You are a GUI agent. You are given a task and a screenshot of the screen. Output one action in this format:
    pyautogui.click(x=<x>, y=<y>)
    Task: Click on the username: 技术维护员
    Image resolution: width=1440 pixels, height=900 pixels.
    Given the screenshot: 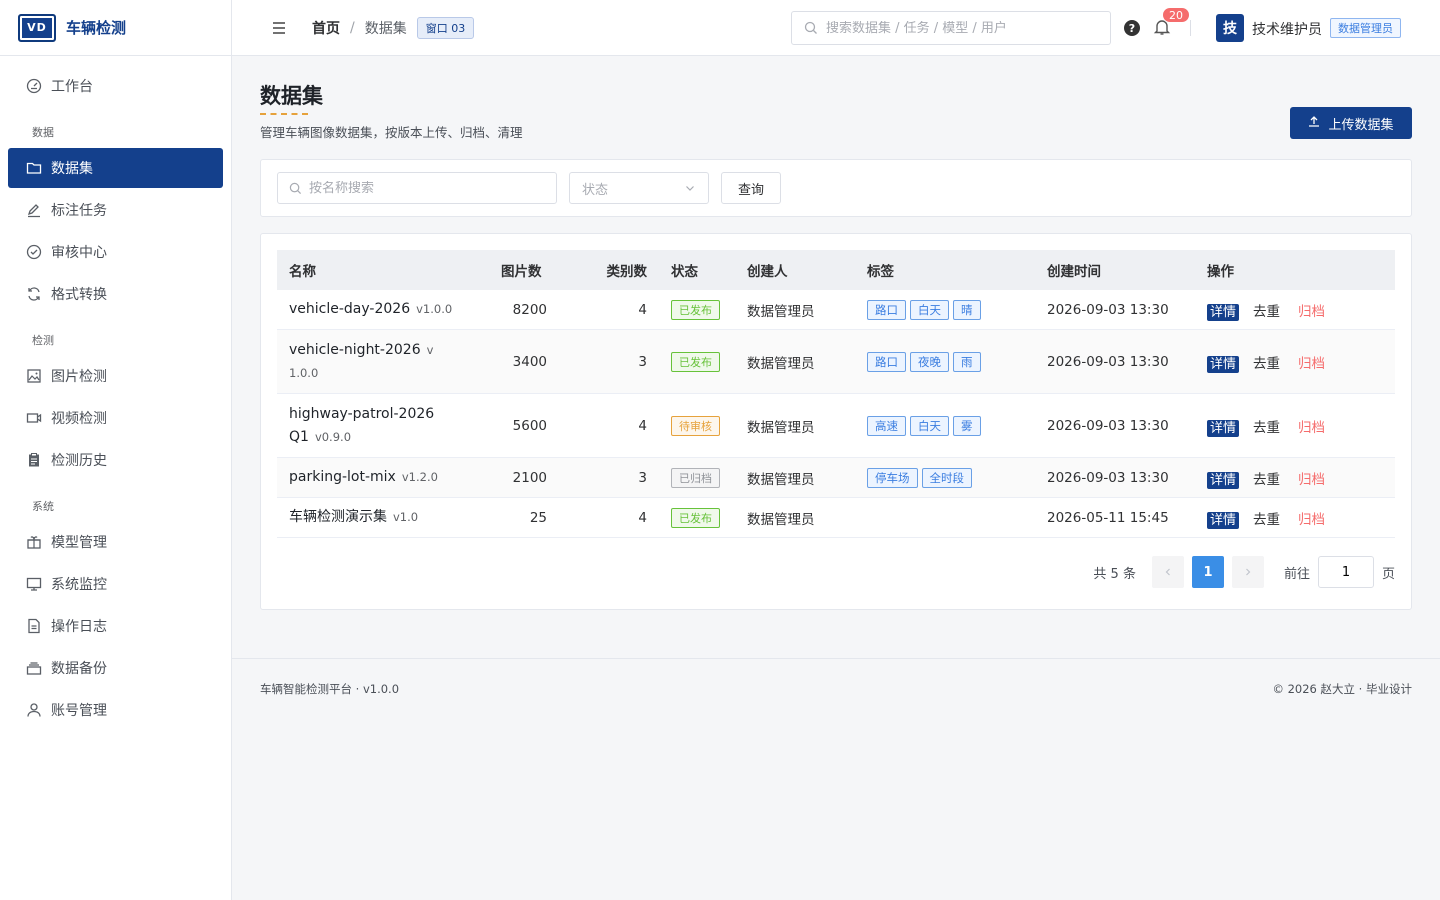 What is the action you would take?
    pyautogui.click(x=1287, y=29)
    